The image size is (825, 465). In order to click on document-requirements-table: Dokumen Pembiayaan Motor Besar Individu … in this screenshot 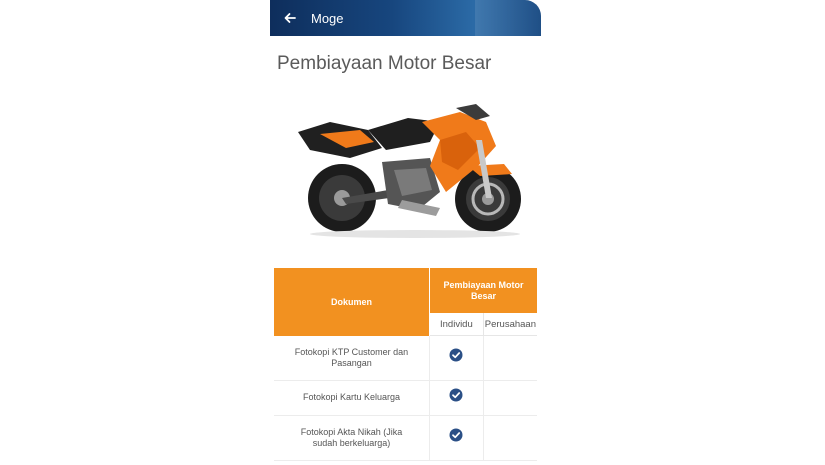, I will do `click(405, 364)`.